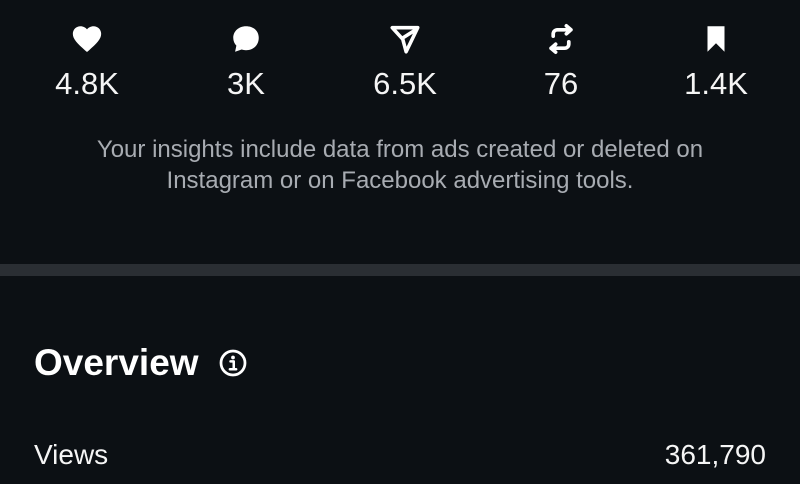 The image size is (800, 484). I want to click on info-icon, so click(233, 363).